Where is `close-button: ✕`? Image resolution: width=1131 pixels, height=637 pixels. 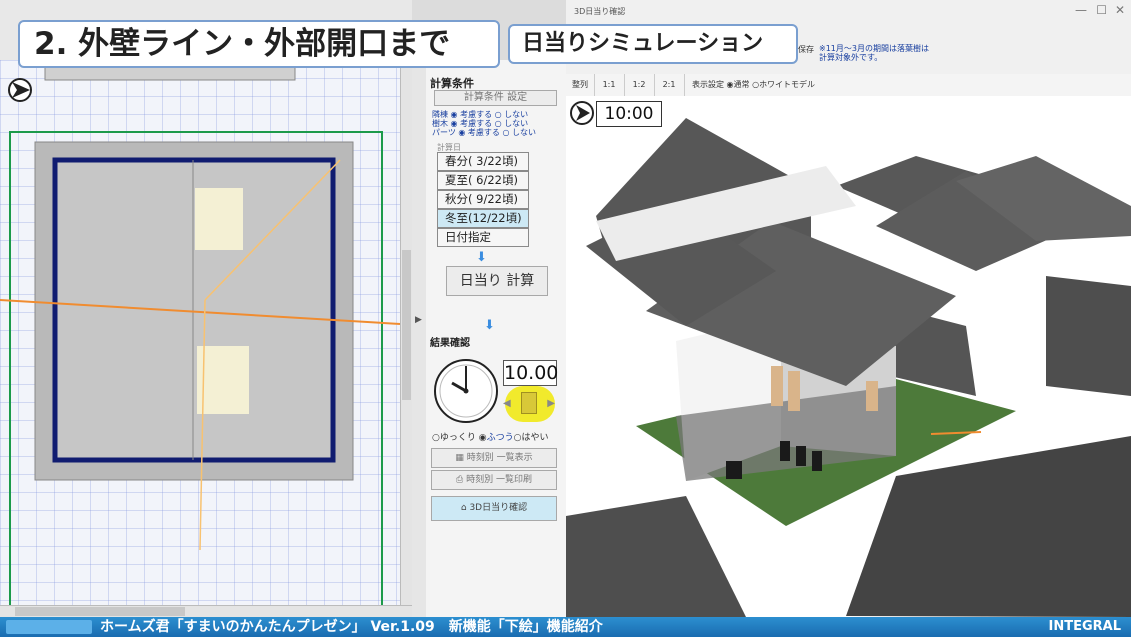 close-button: ✕ is located at coordinates (1120, 10).